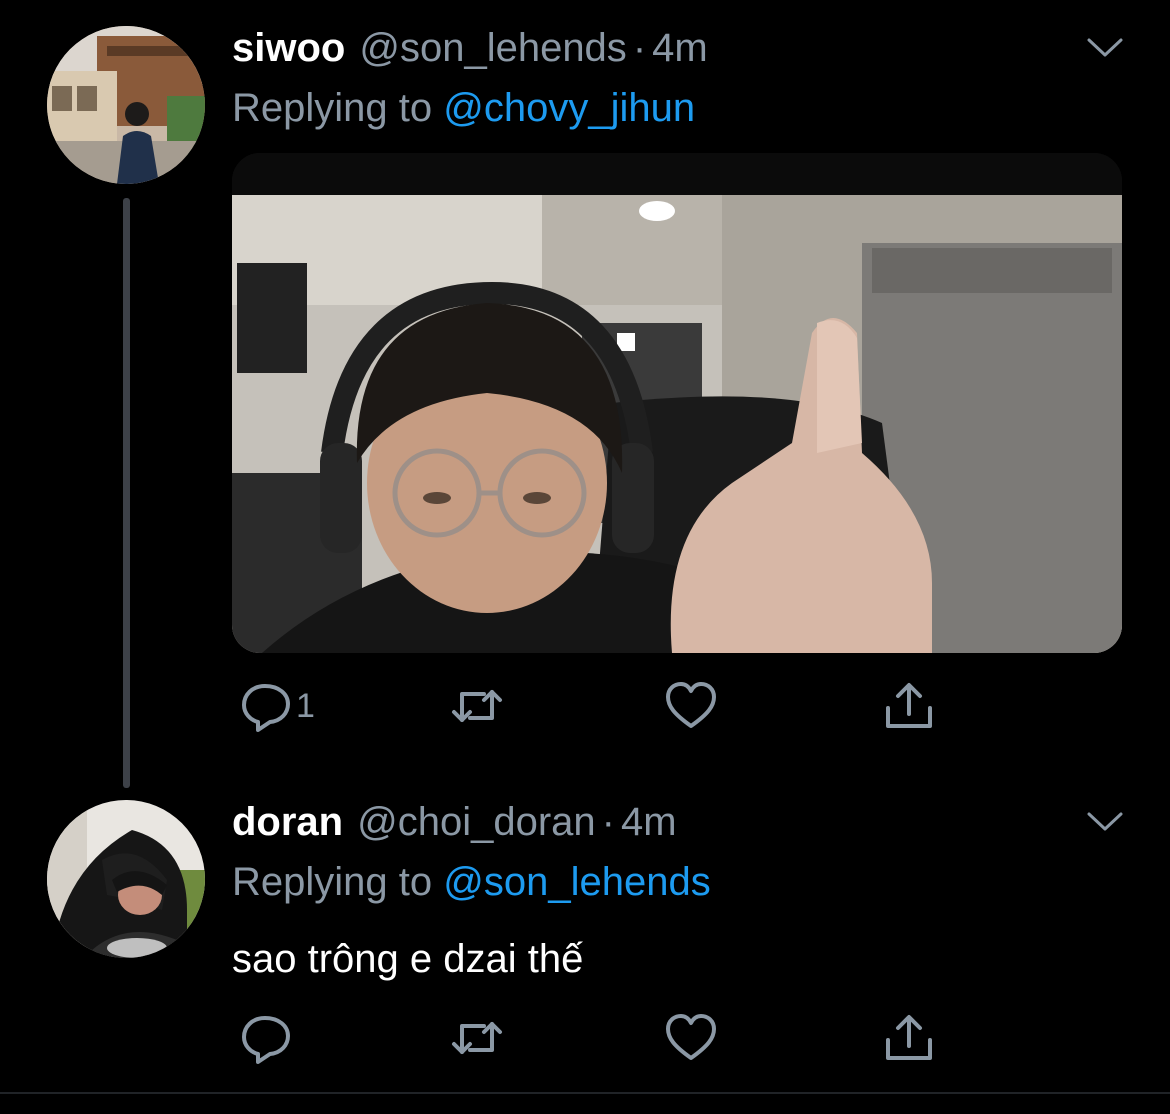 This screenshot has height=1114, width=1170. I want to click on replying-to-line: Replying to @chovy_jihun, so click(463, 108).